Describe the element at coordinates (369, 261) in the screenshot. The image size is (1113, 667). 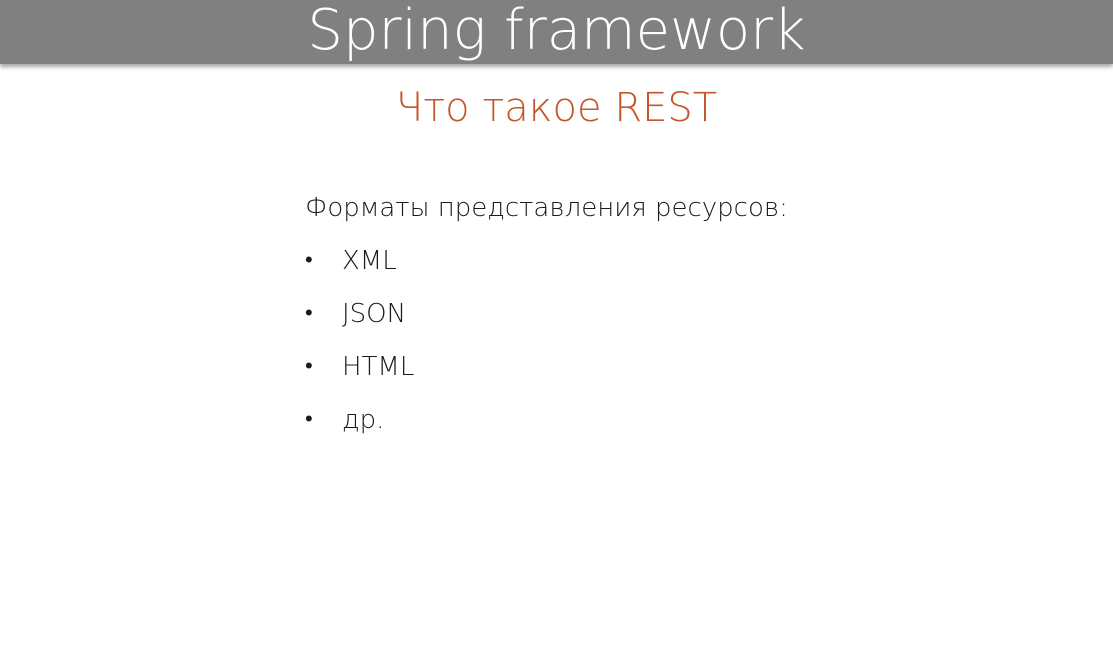
I see `list-item-label: XML` at that location.